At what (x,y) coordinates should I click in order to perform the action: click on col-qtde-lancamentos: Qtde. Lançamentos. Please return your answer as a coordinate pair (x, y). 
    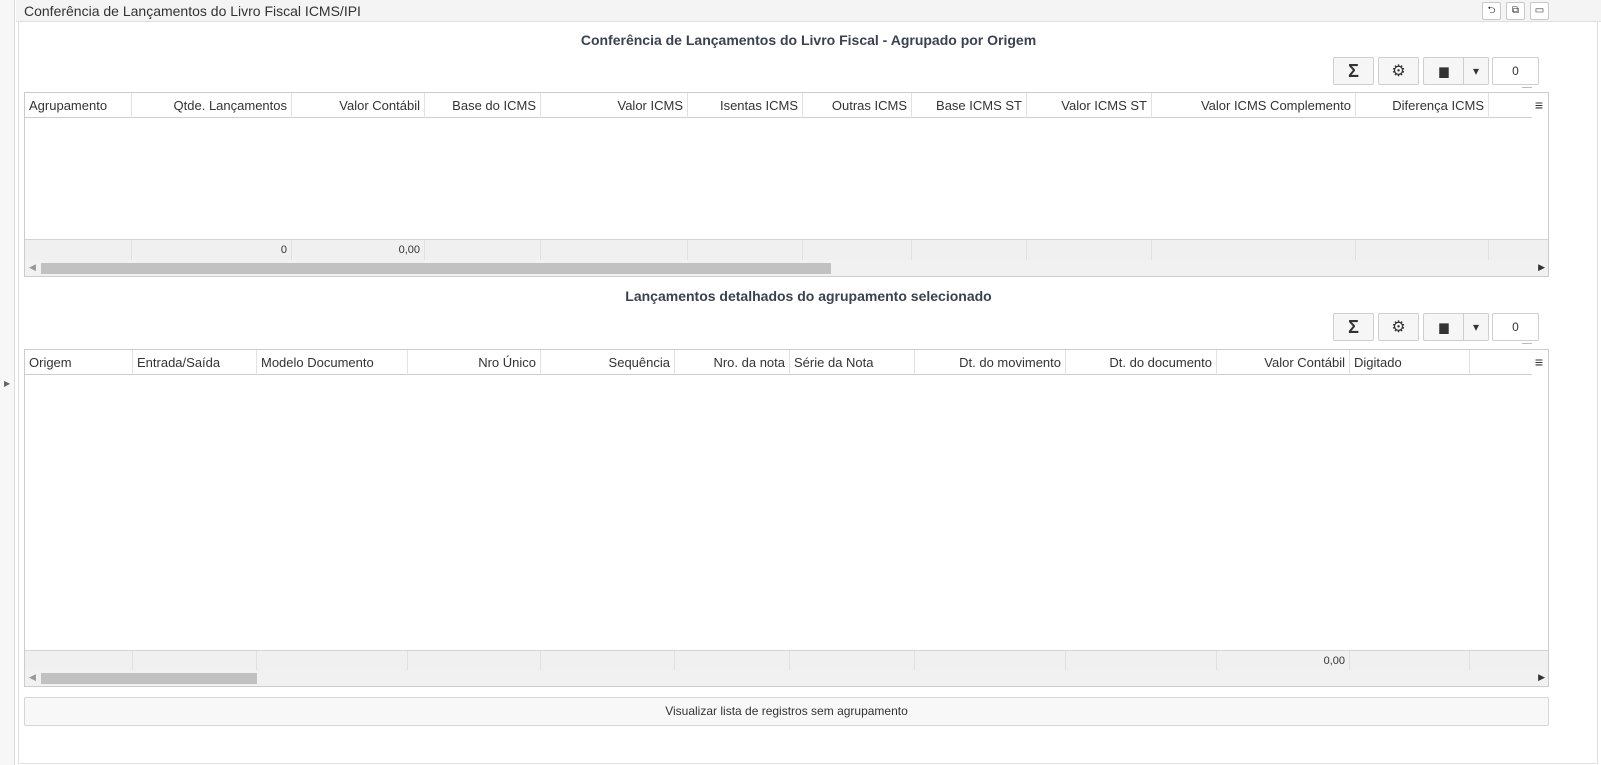
    Looking at the image, I should click on (212, 105).